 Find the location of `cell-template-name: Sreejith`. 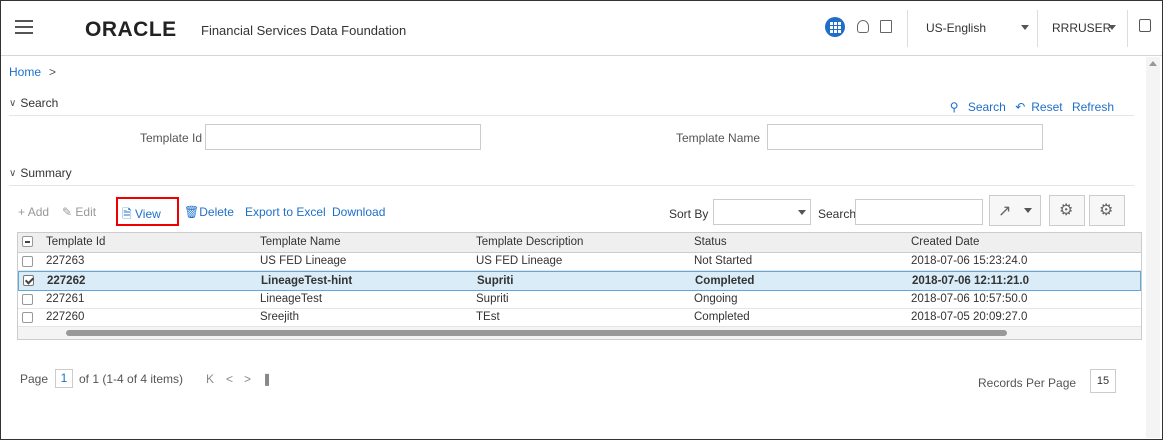

cell-template-name: Sreejith is located at coordinates (279, 317).